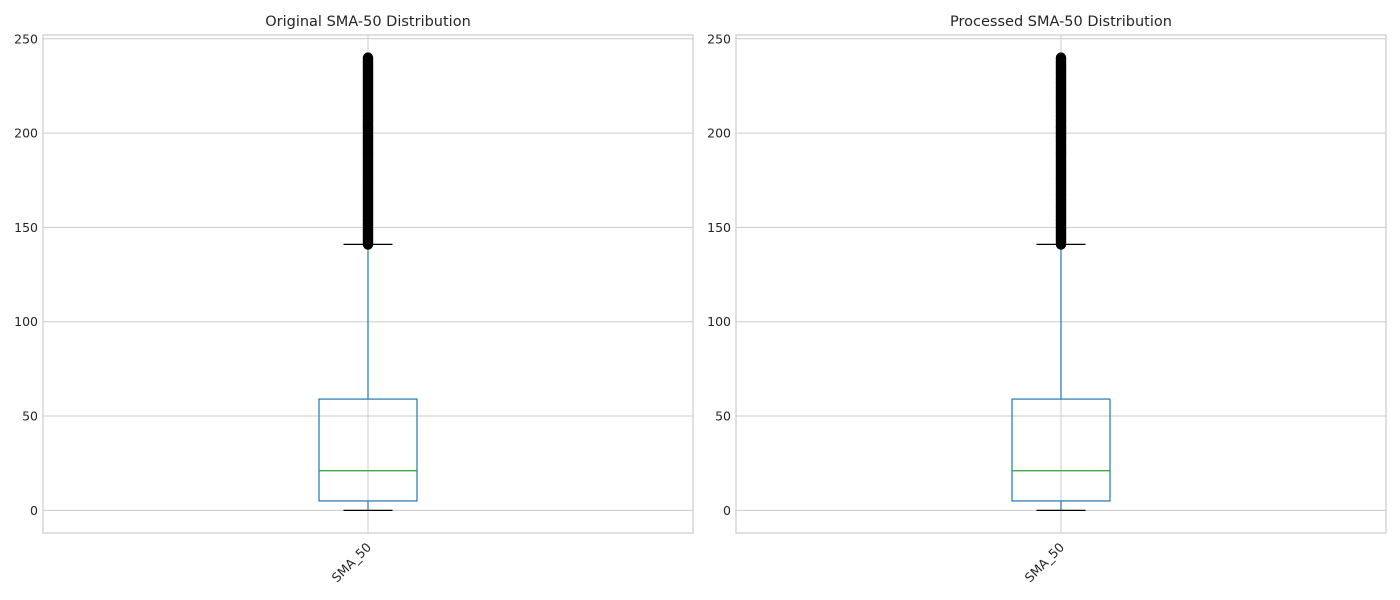 This screenshot has width=1400, height=600. What do you see at coordinates (1061, 22) in the screenshot?
I see `chart-title: Processed SMA-50 Distribution` at bounding box center [1061, 22].